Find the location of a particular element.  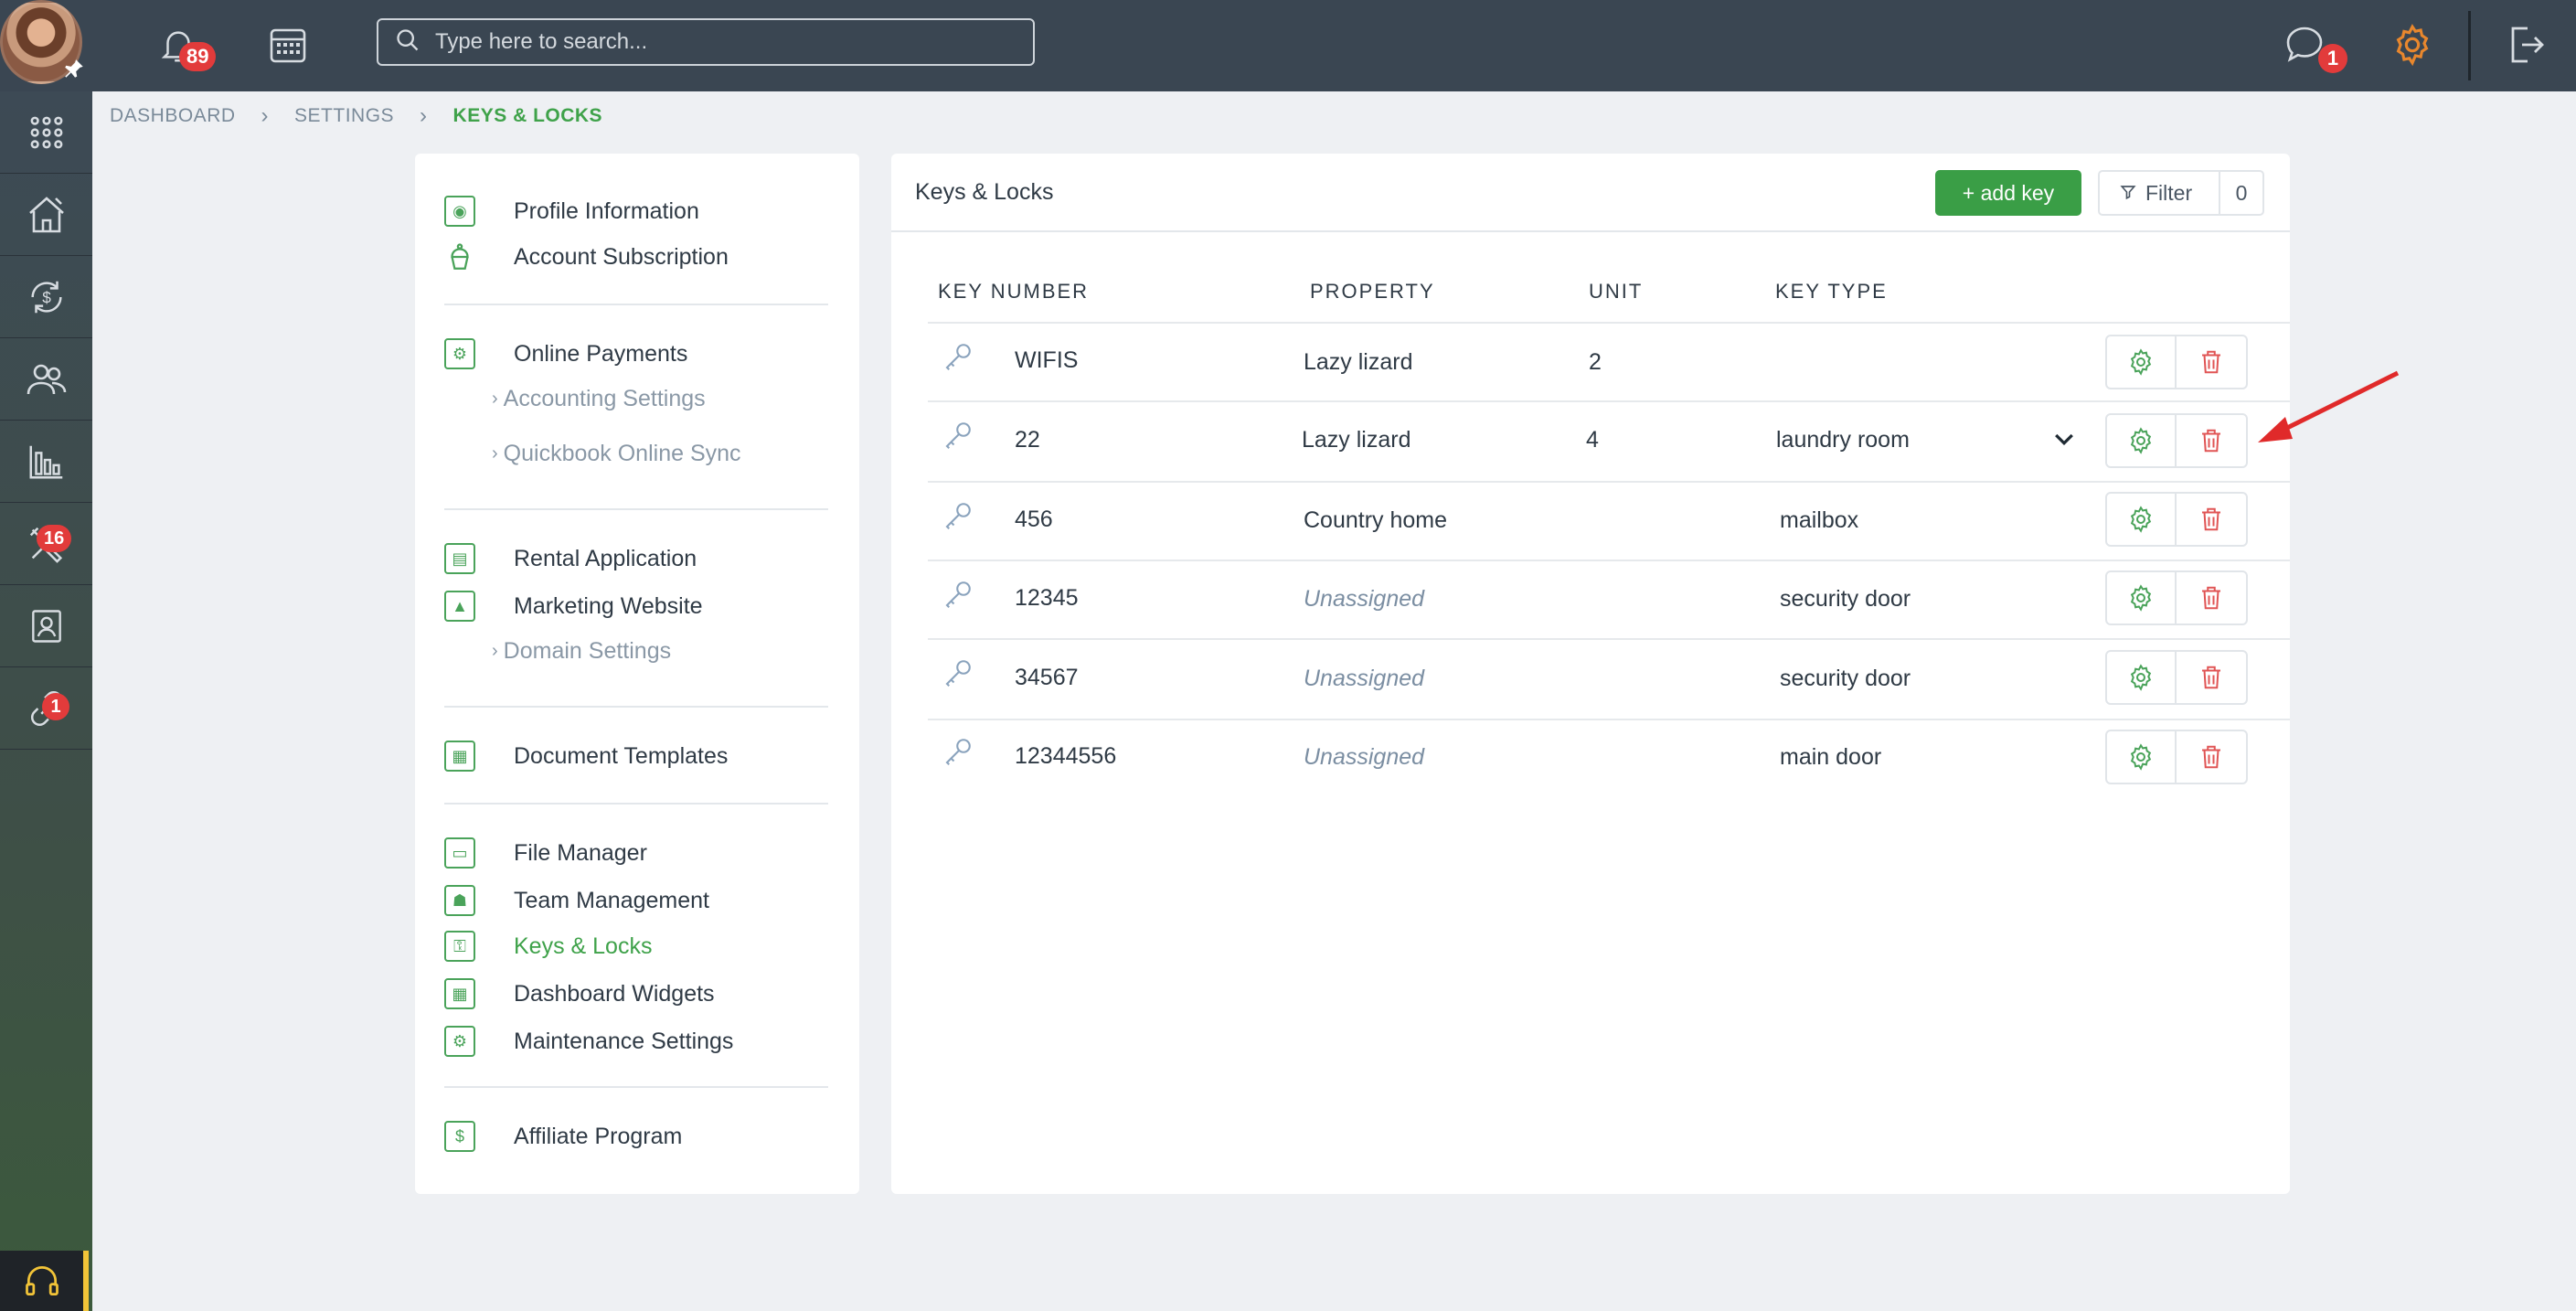

menu-item-dashboard-widgets: ▦ Dashboard Widgets is located at coordinates (579, 993).